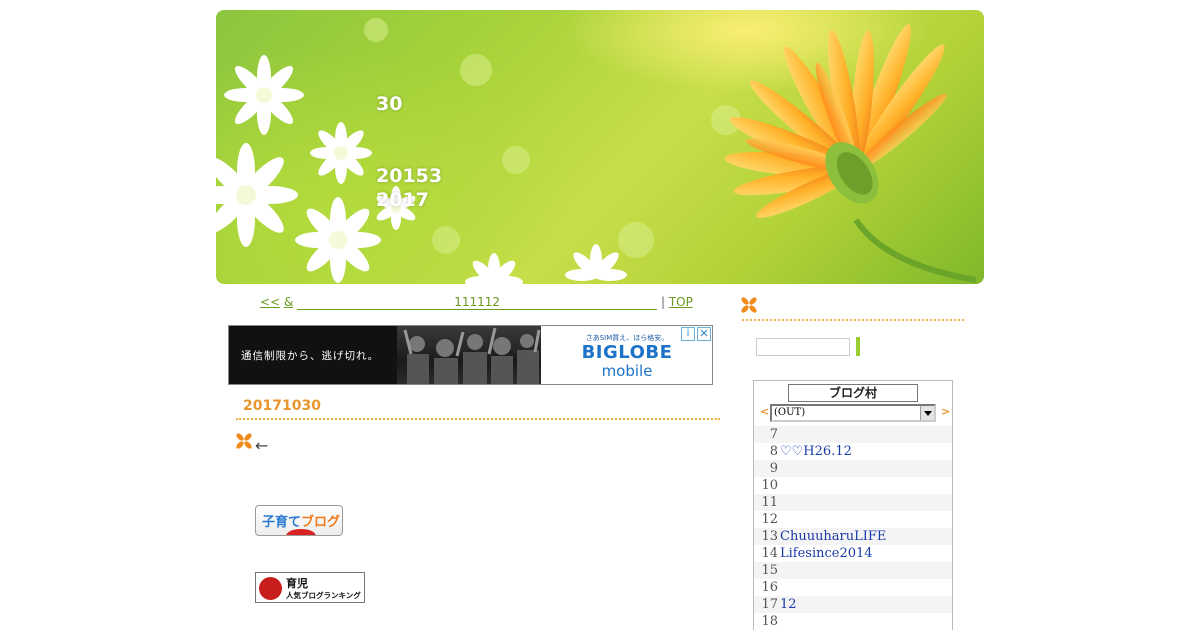 This screenshot has width=1200, height=630. What do you see at coordinates (627, 371) in the screenshot?
I see `ad-brand-sub: mobile` at bounding box center [627, 371].